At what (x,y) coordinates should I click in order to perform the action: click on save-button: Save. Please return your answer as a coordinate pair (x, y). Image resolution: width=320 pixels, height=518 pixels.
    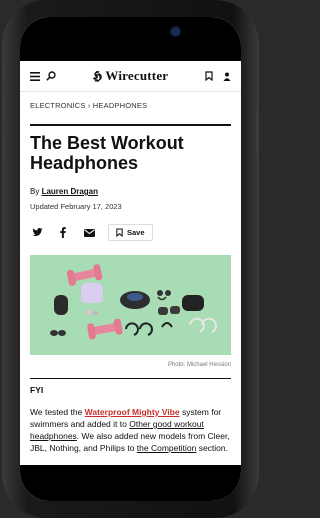
    Looking at the image, I should click on (130, 232).